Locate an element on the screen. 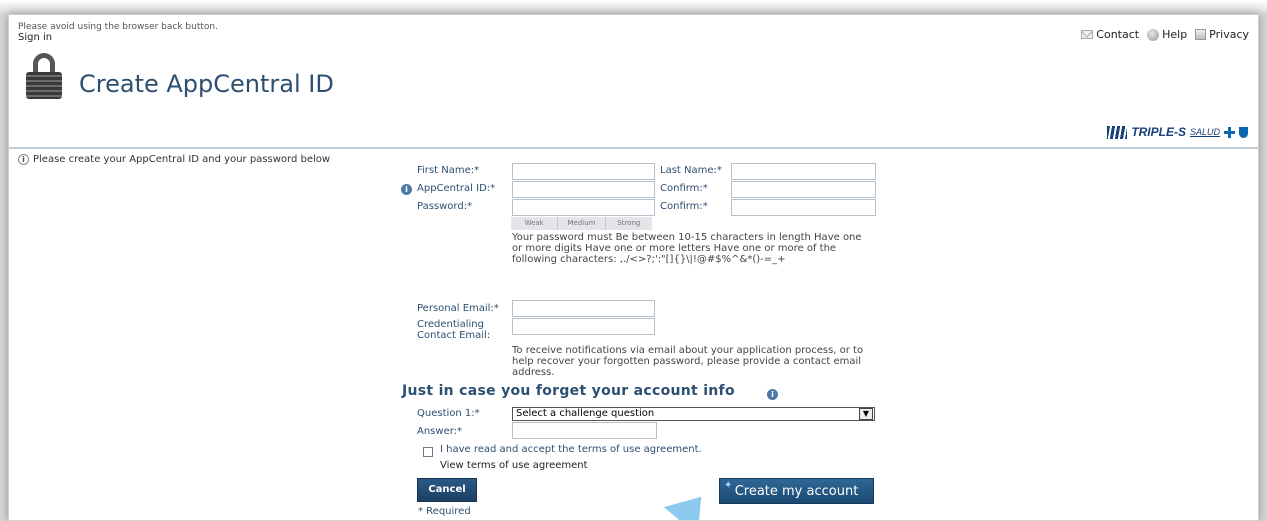 The width and height of the screenshot is (1267, 521). recovery-info-icon: i is located at coordinates (772, 394).